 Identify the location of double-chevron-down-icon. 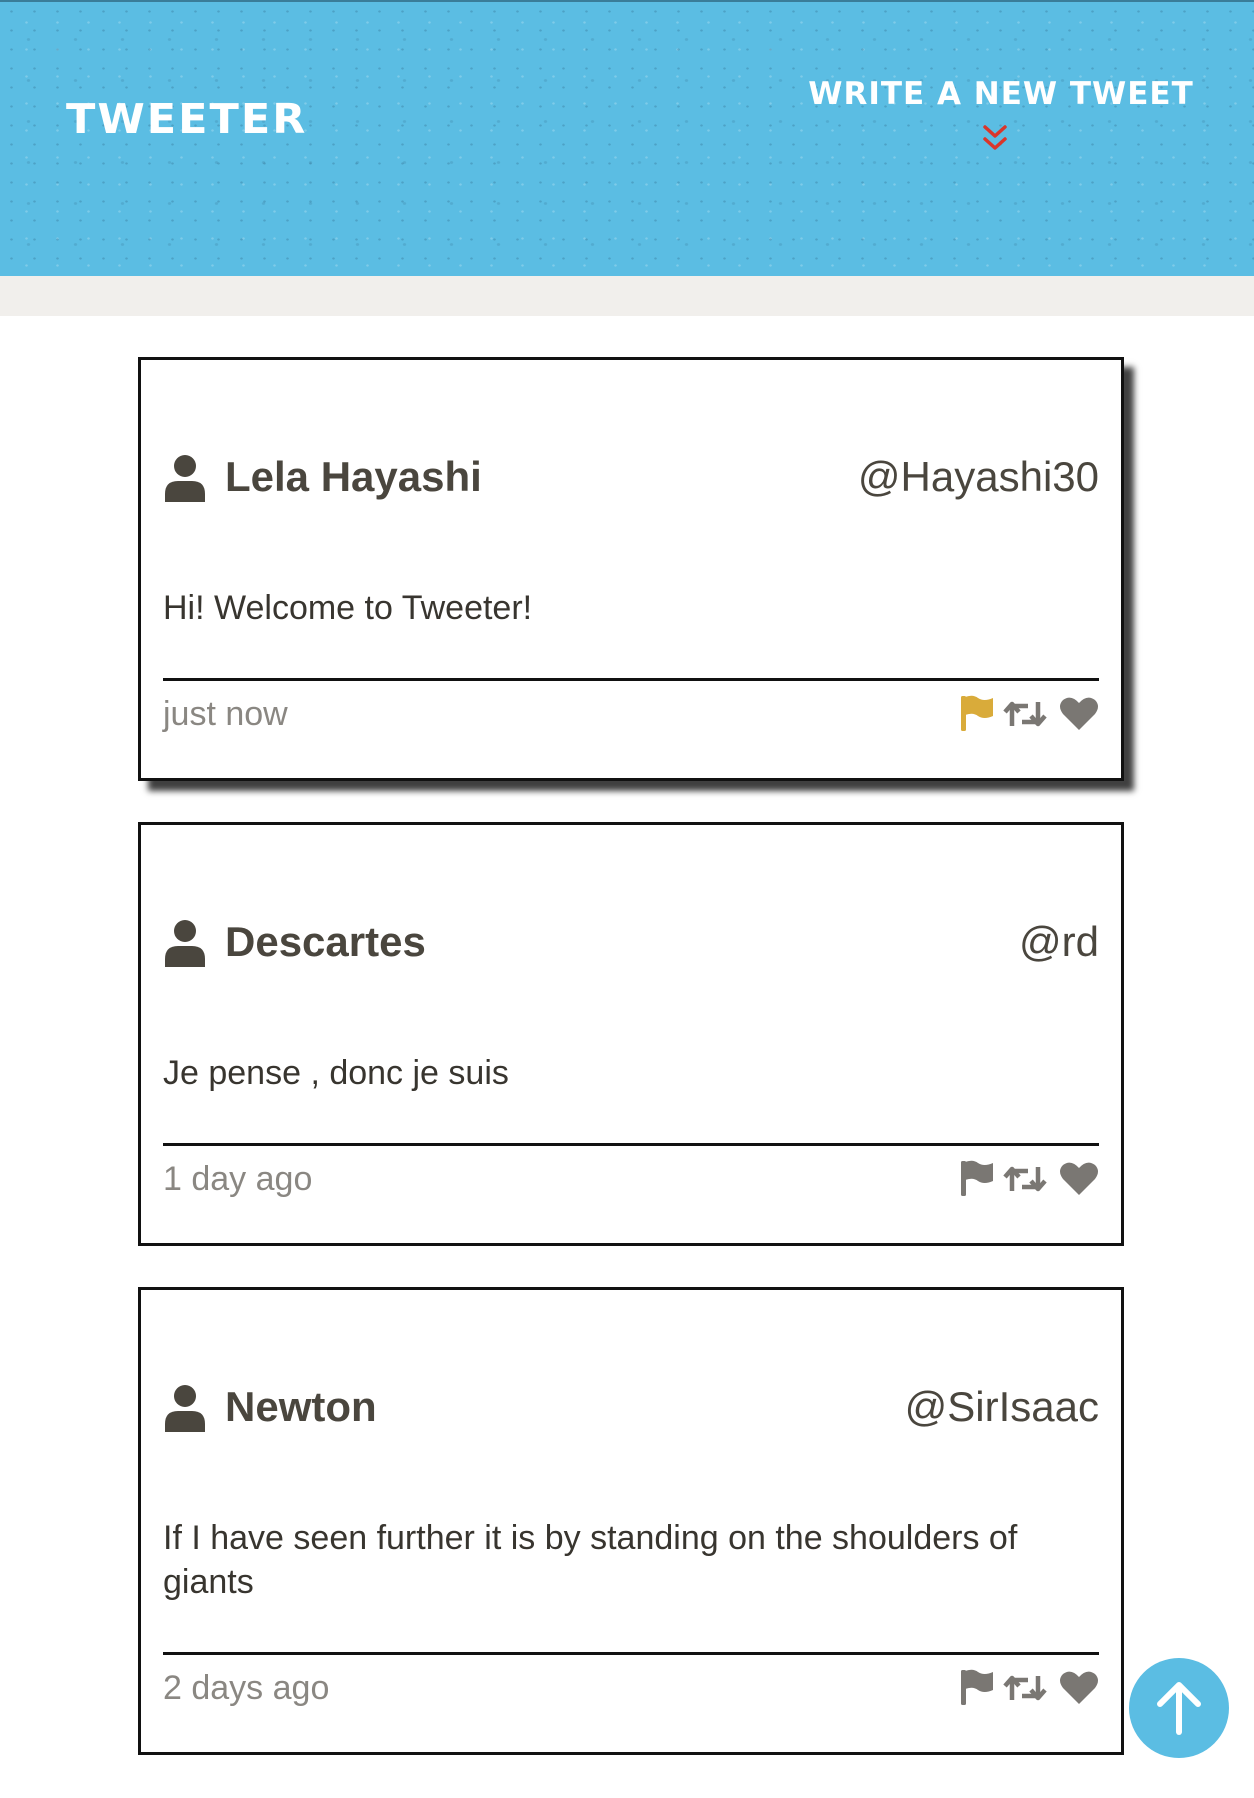
(995, 139).